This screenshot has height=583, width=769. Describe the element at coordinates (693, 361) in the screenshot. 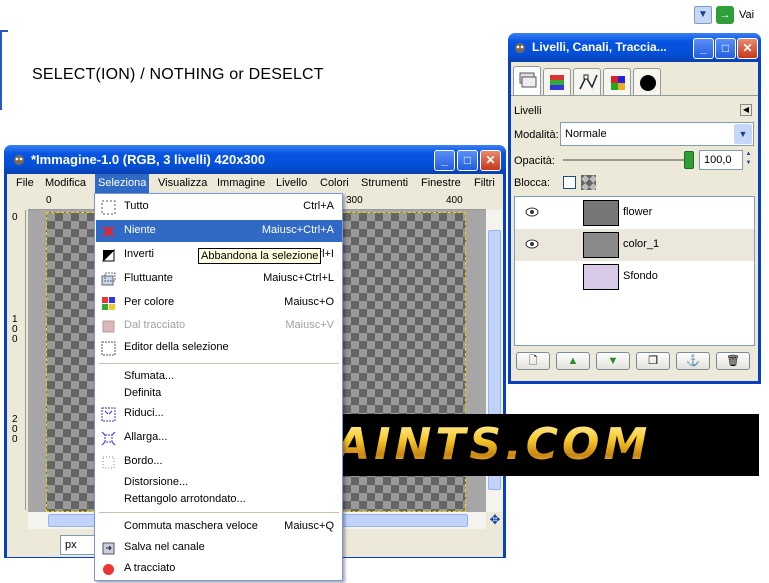

I see `anchor-layer-button: ⚓` at that location.